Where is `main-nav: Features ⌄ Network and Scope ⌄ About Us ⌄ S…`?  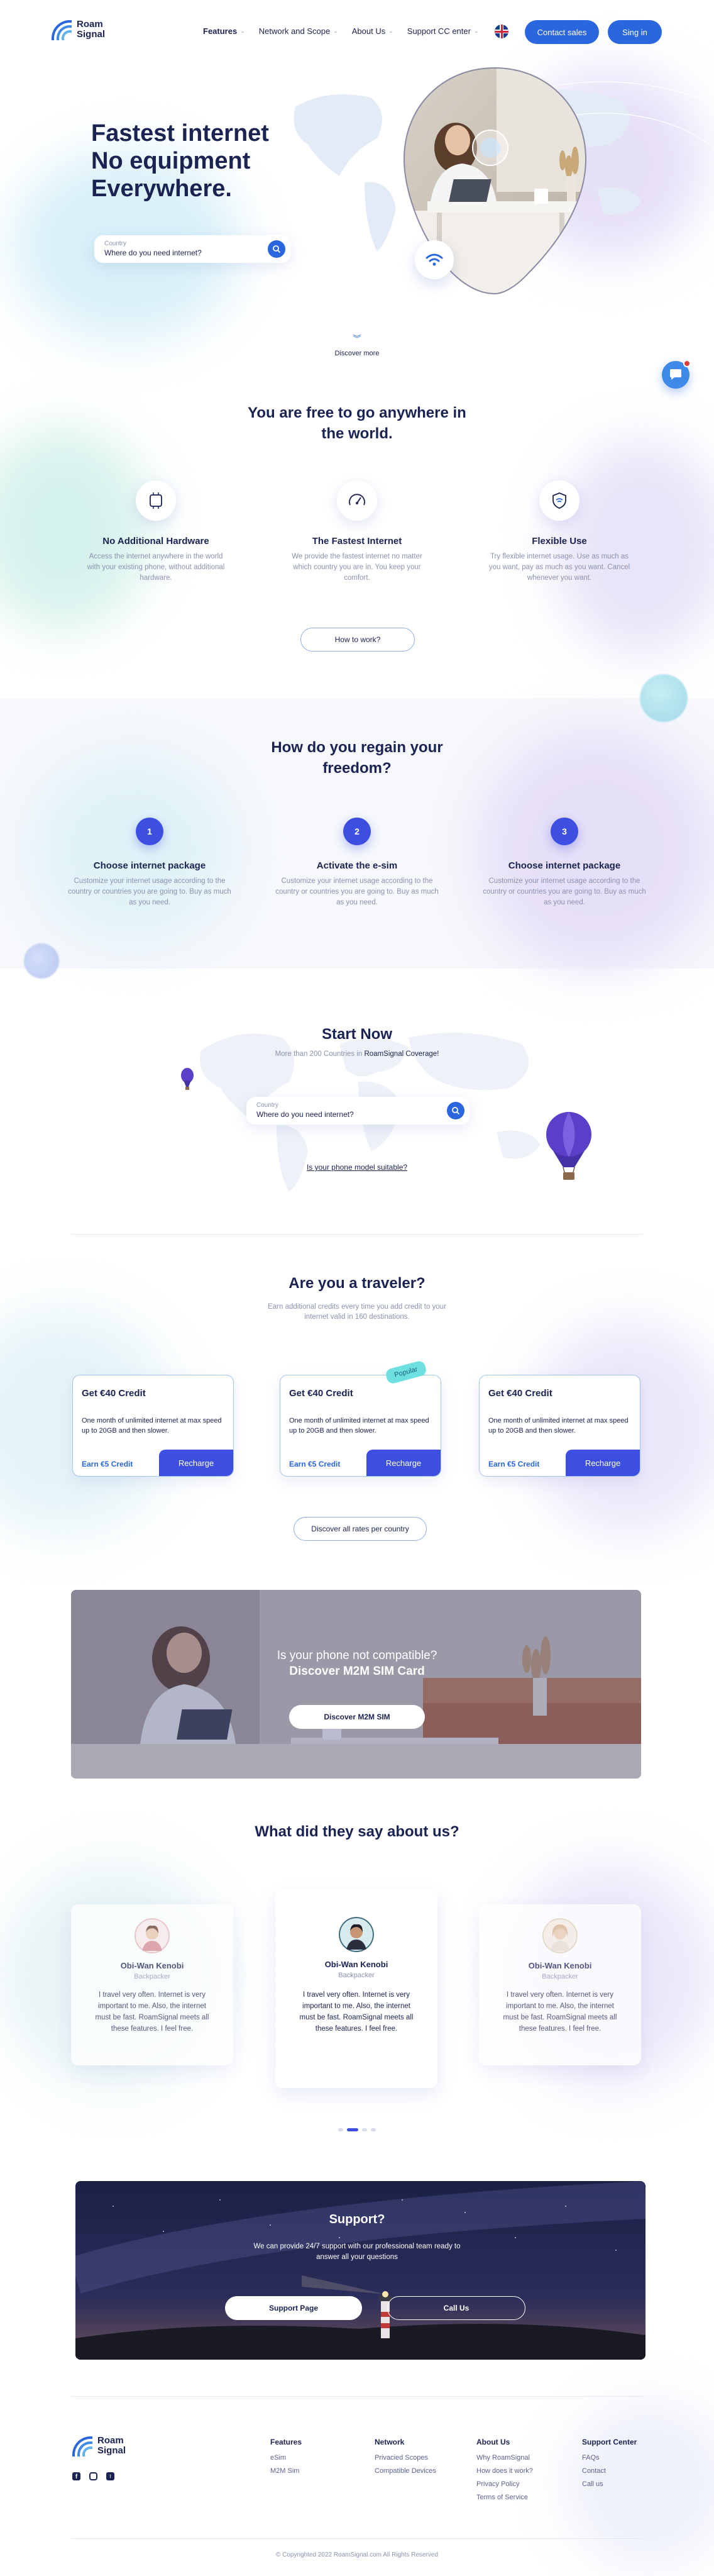
main-nav: Features ⌄ Network and Scope ⌄ About Us ⌄ S… is located at coordinates (341, 31).